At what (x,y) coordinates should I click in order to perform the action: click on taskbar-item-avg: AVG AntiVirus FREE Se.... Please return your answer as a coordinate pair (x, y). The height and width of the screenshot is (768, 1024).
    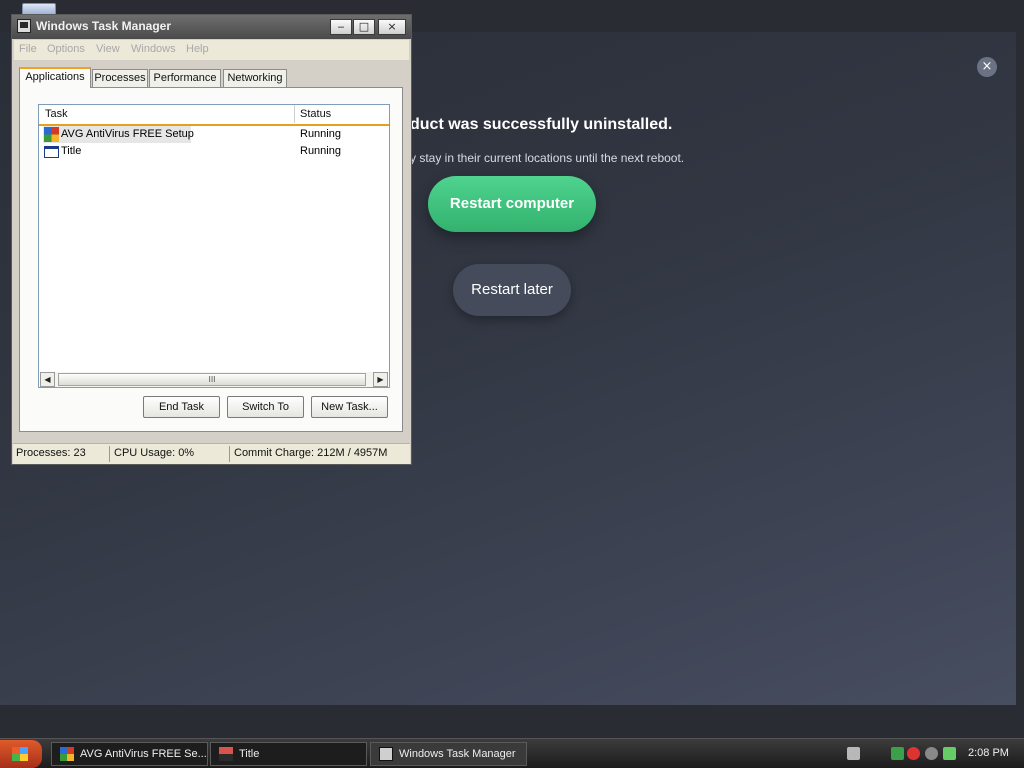
    Looking at the image, I should click on (129, 754).